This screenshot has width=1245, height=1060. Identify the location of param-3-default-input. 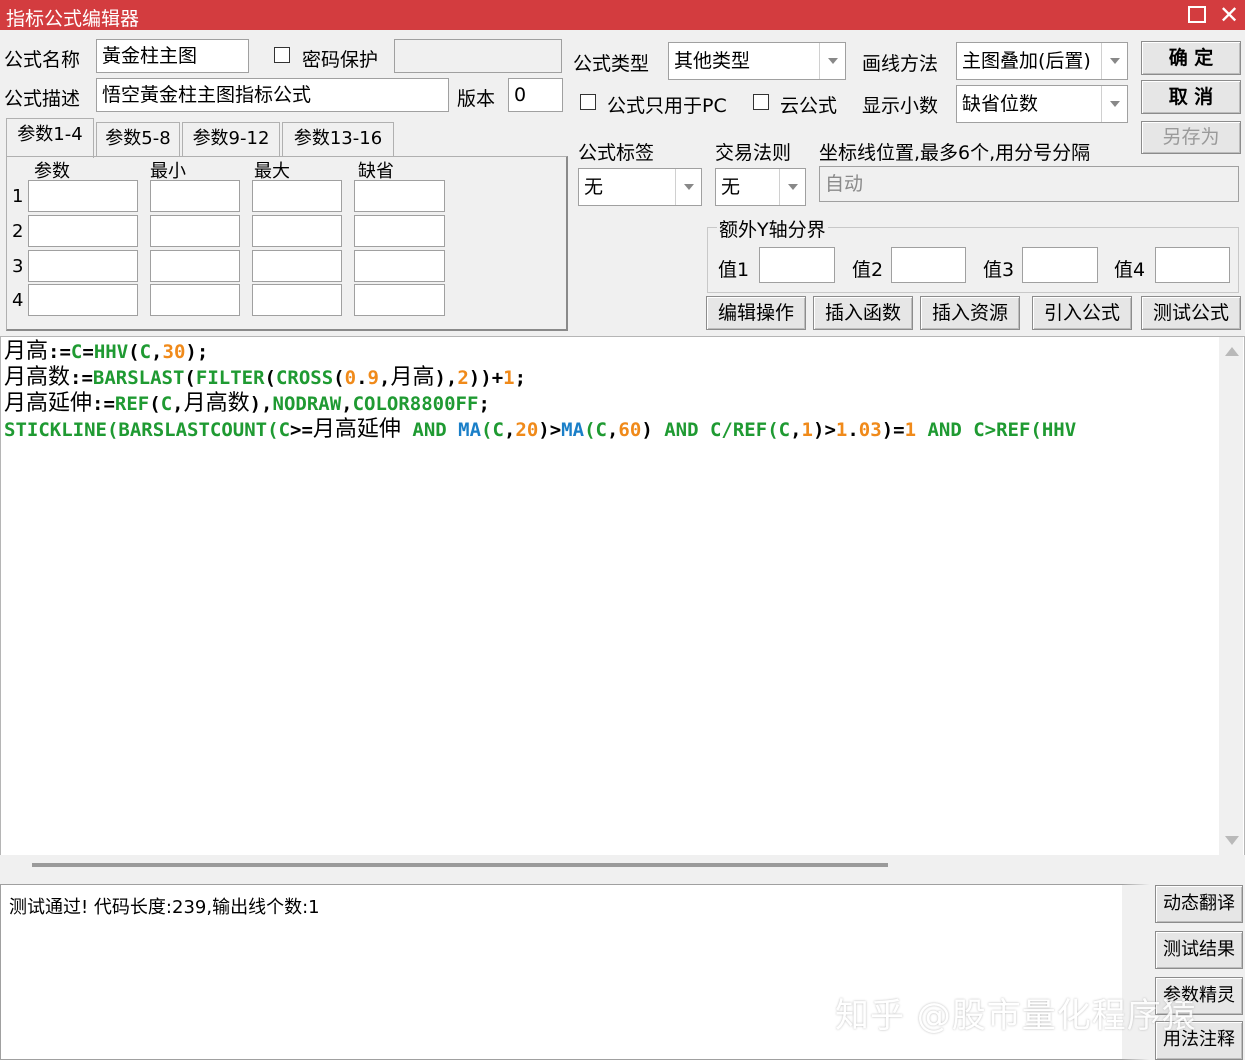
(399, 266).